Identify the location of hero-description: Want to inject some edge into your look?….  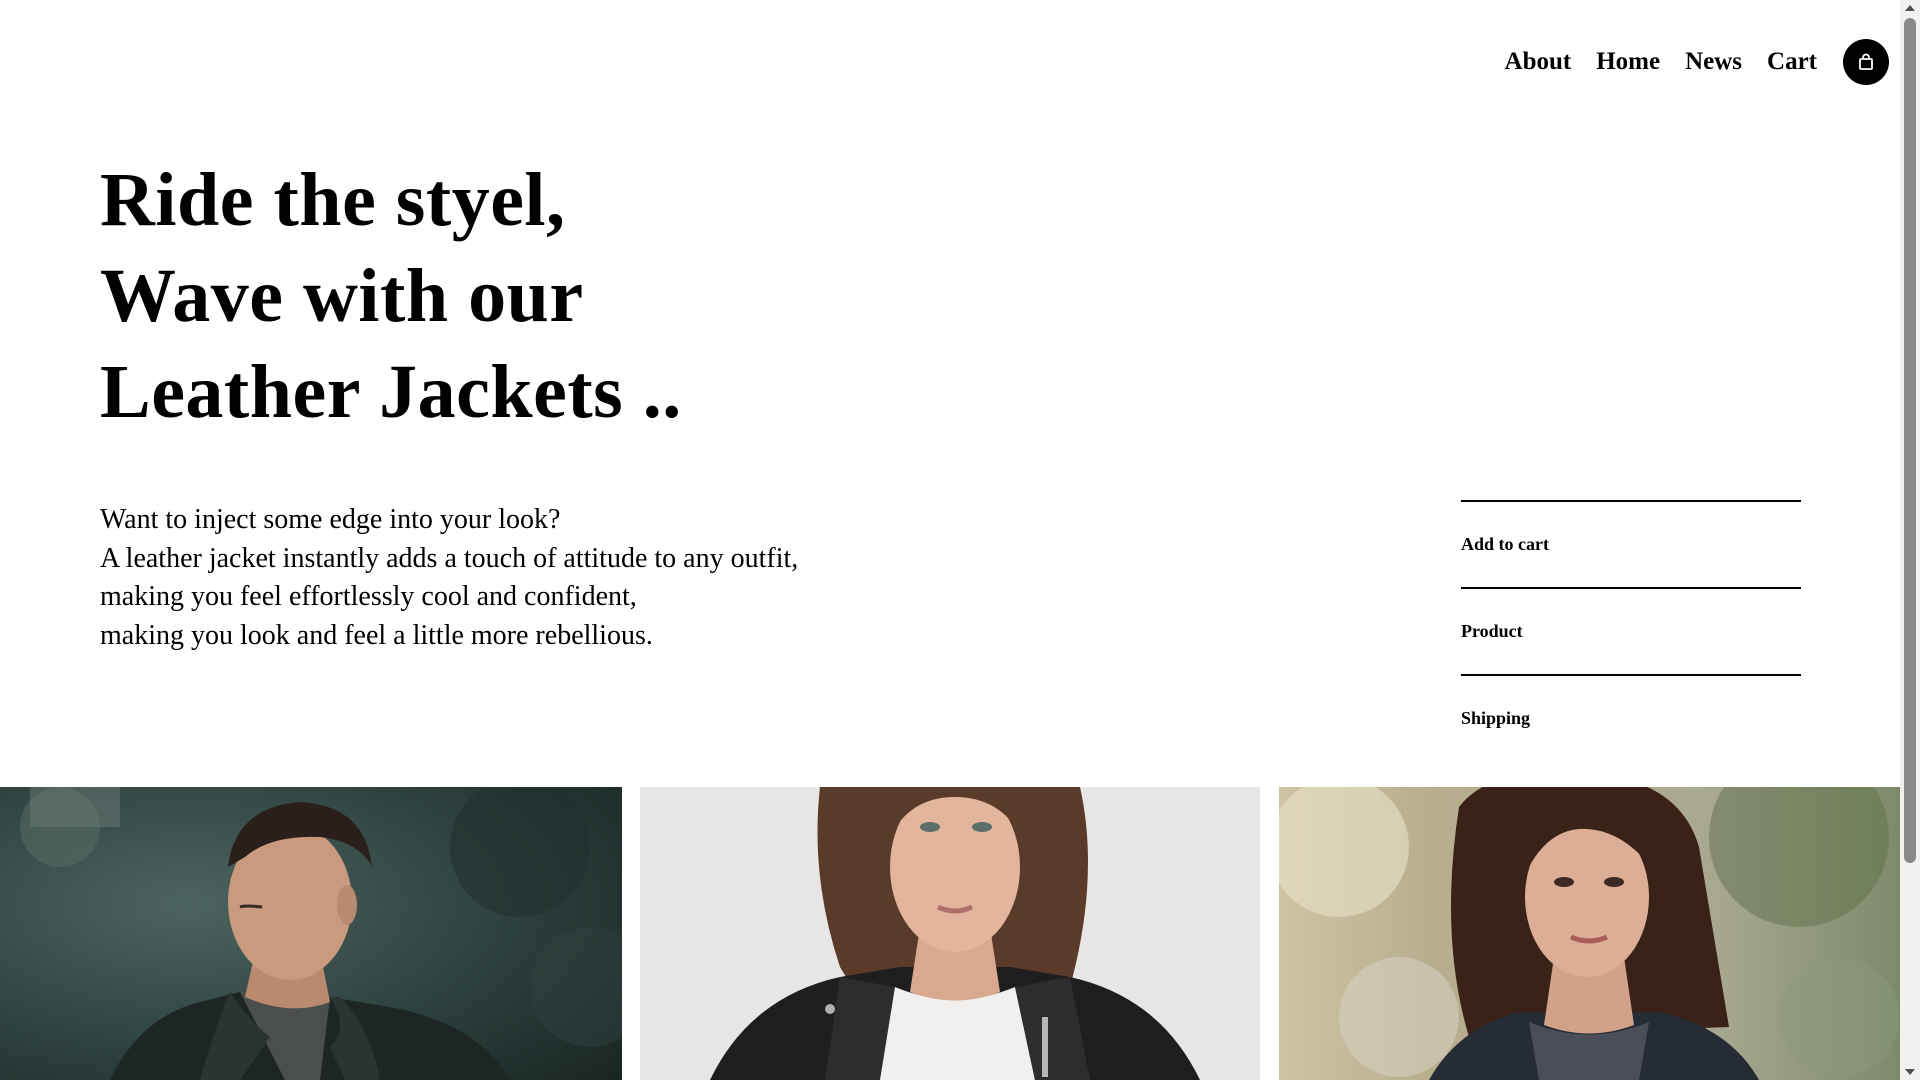
(449, 578).